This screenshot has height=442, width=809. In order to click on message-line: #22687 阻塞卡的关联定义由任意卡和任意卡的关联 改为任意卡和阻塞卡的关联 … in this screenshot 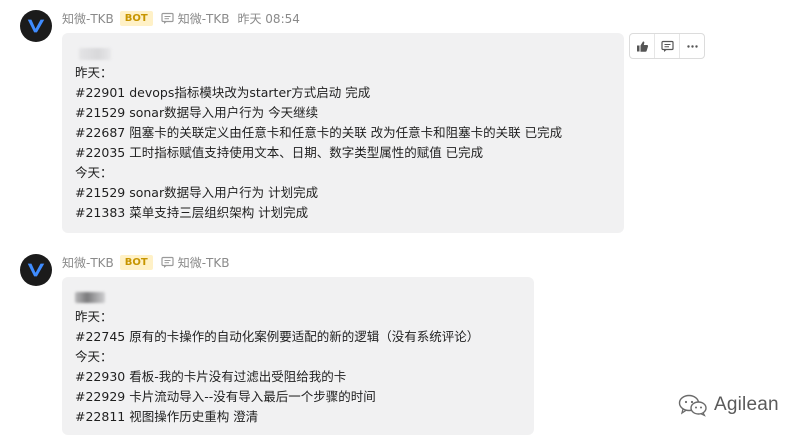, I will do `click(319, 132)`.